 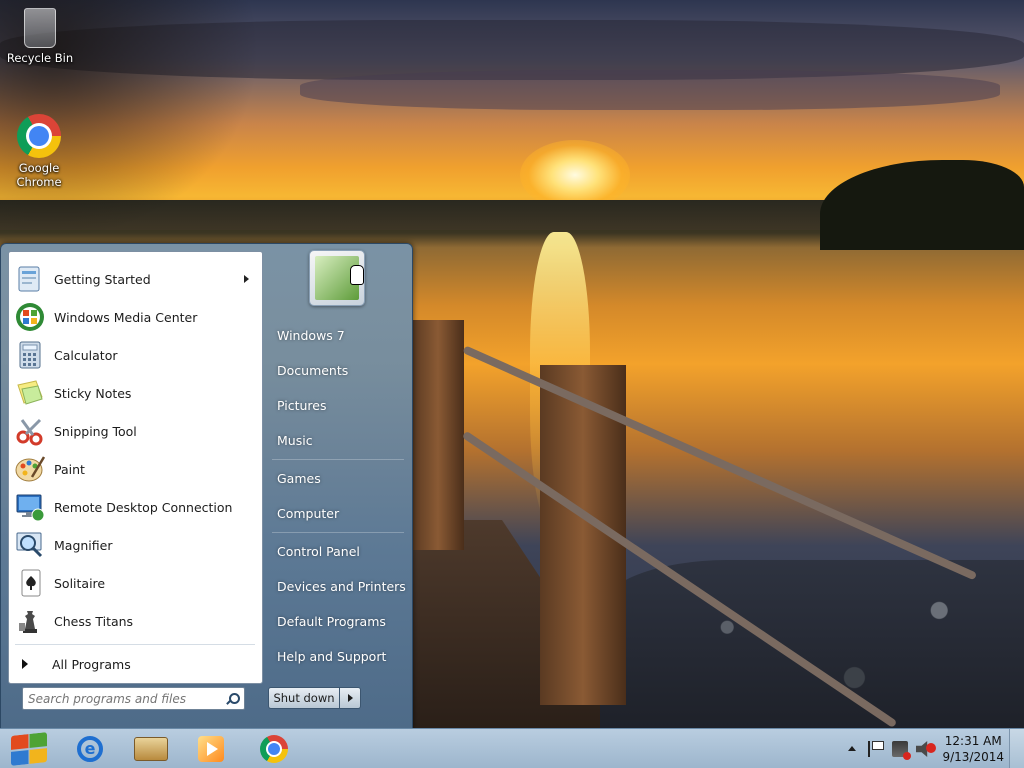 I want to click on internet-explorer-icon: e, so click(x=90, y=749).